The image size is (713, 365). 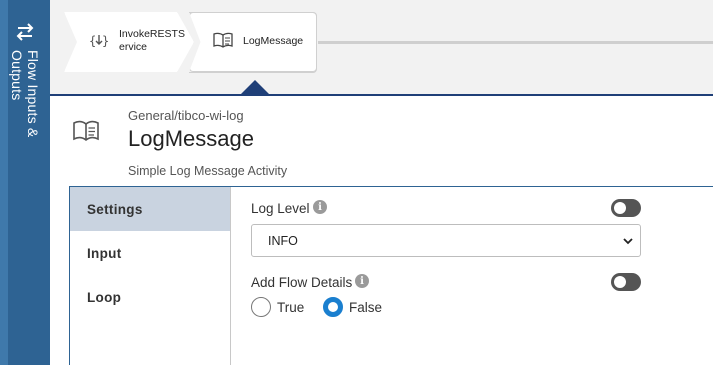 What do you see at coordinates (333, 307) in the screenshot?
I see `radio-false` at bounding box center [333, 307].